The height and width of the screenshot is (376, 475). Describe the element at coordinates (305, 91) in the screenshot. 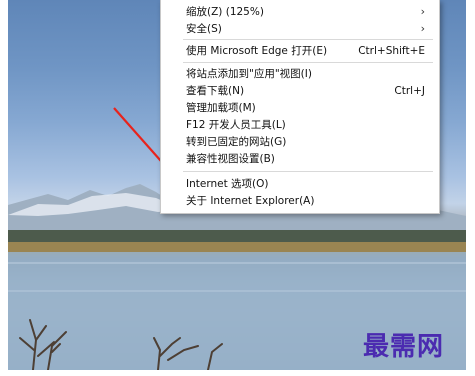

I see `menu-item-view-downloads: 查看下载(N) Ctrl+J` at that location.